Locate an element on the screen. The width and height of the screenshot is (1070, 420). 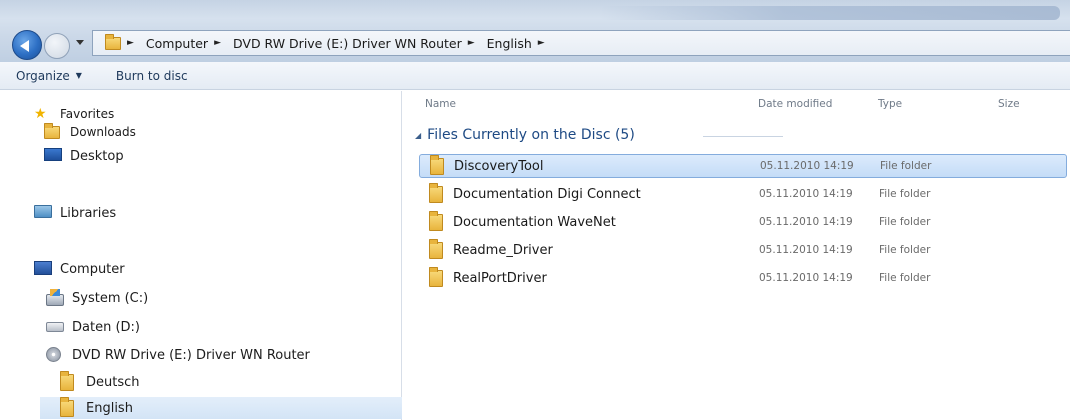
nav-english: English is located at coordinates (221, 408).